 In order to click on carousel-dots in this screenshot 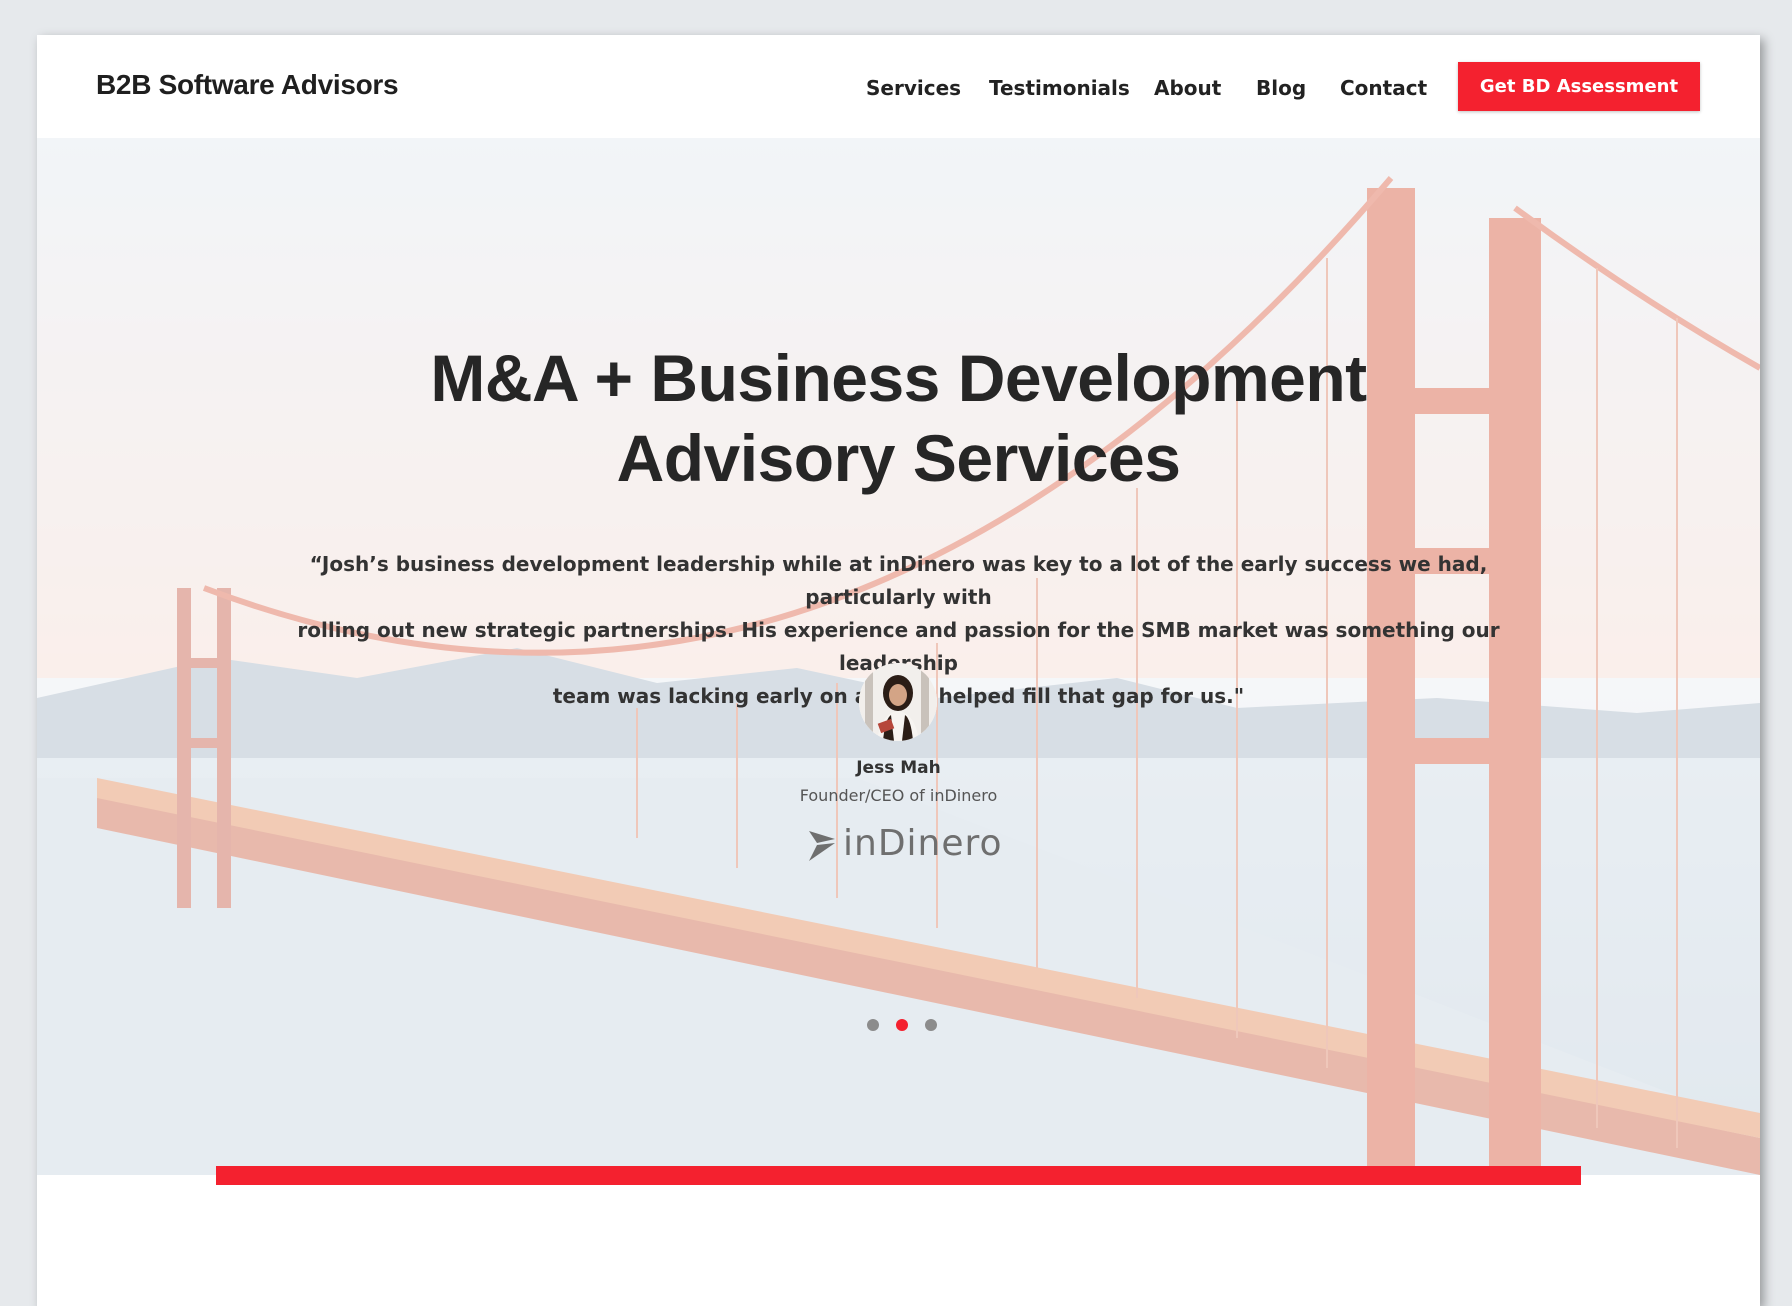, I will do `click(898, 1026)`.